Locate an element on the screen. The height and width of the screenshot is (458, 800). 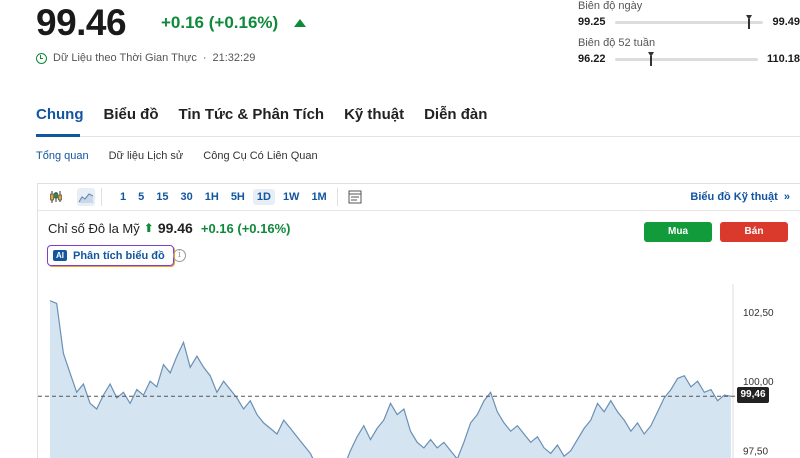
up-arrow-icon: ⬆ is located at coordinates (148, 228).